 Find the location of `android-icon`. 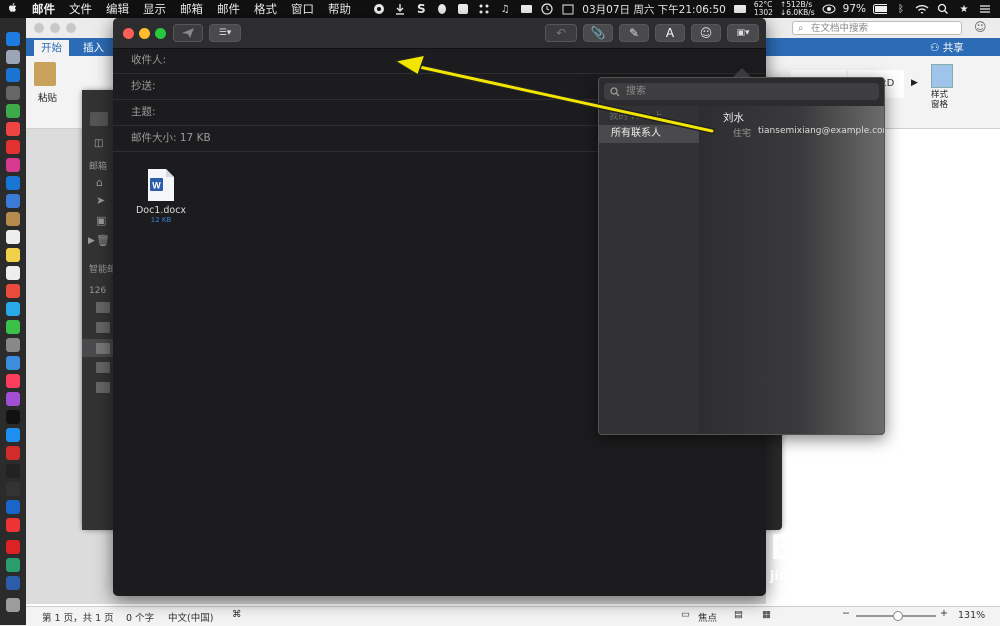

android-icon is located at coordinates (13, 111).